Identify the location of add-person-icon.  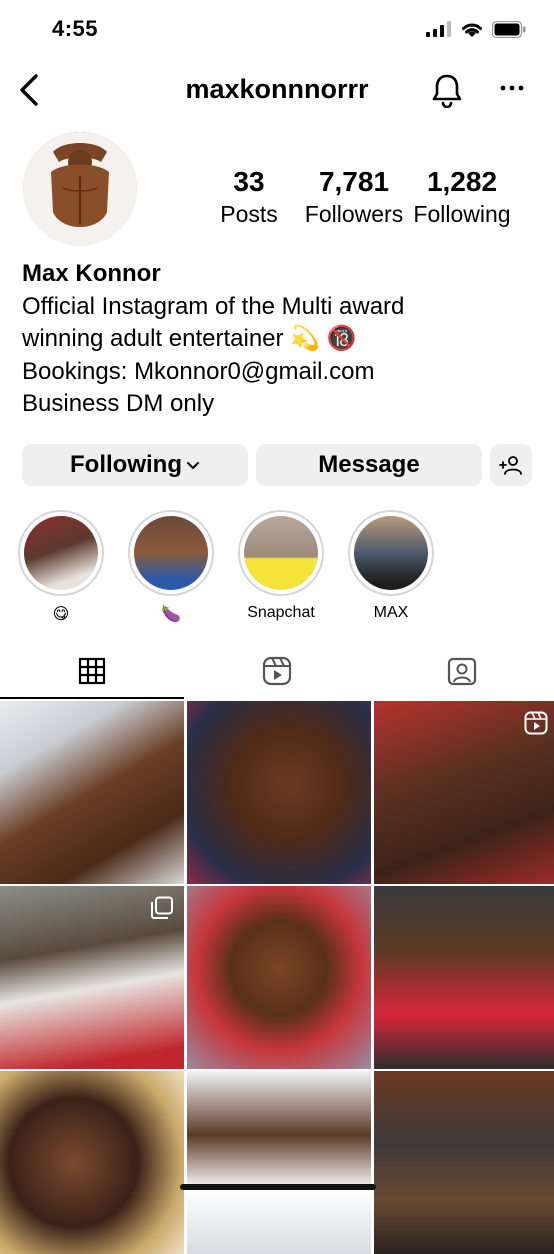
(510, 465).